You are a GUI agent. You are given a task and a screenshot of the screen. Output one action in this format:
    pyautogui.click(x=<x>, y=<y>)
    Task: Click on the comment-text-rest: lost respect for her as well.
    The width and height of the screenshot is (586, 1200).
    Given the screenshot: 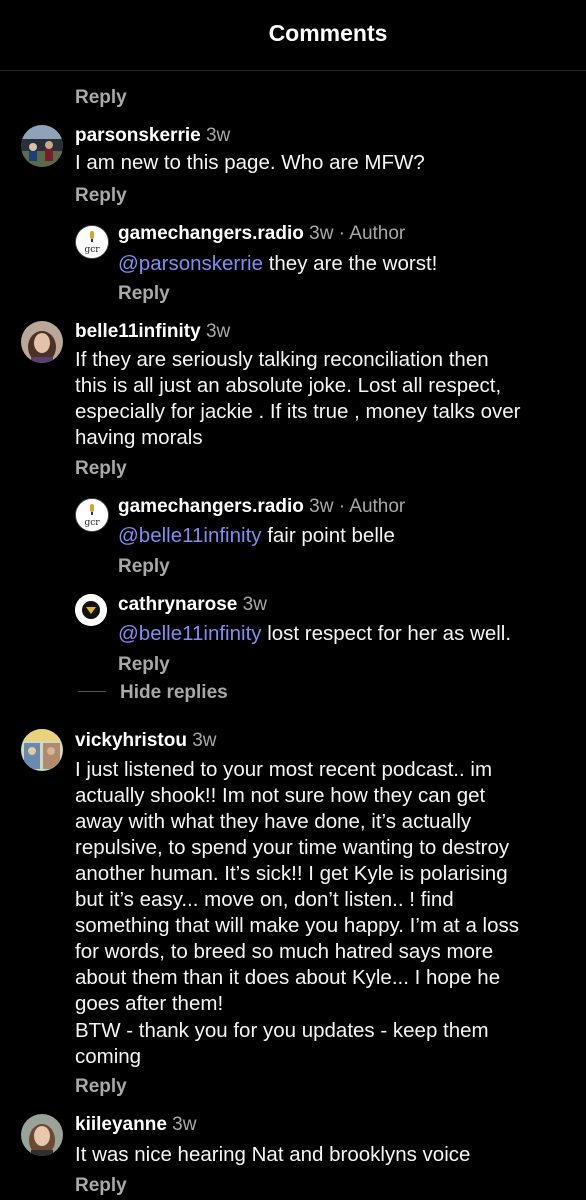 What is the action you would take?
    pyautogui.click(x=386, y=633)
    